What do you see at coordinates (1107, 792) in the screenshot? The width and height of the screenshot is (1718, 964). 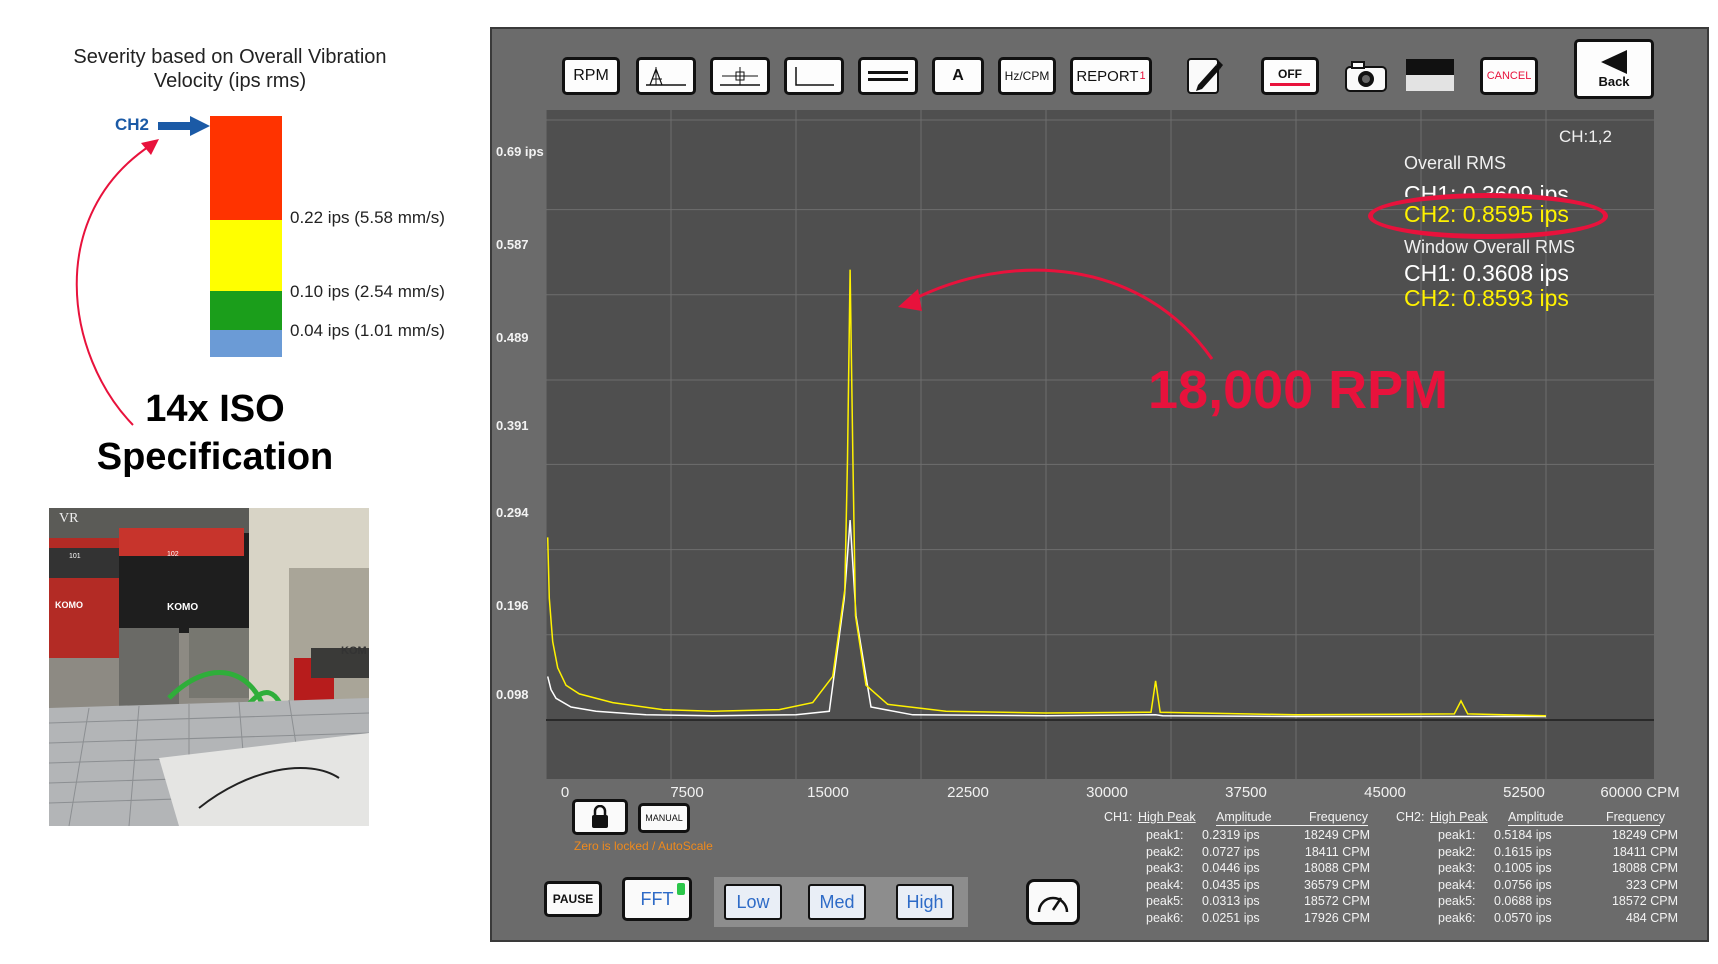 I see `x-tick-label: 30000` at bounding box center [1107, 792].